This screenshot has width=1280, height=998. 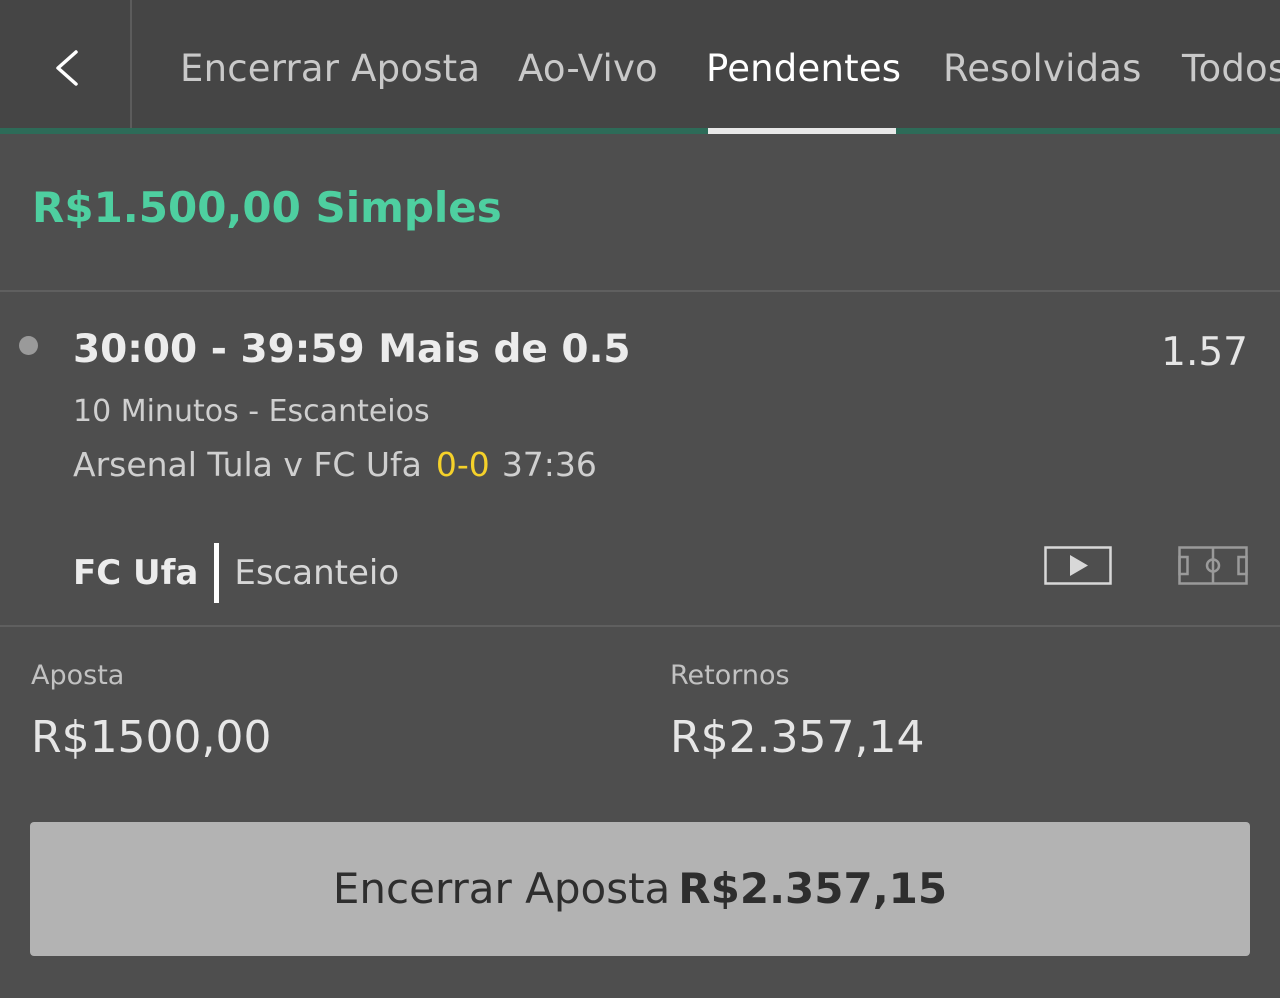 What do you see at coordinates (352, 349) in the screenshot?
I see `selection-name: 30:00 - 39:59 Mais de 0.5` at bounding box center [352, 349].